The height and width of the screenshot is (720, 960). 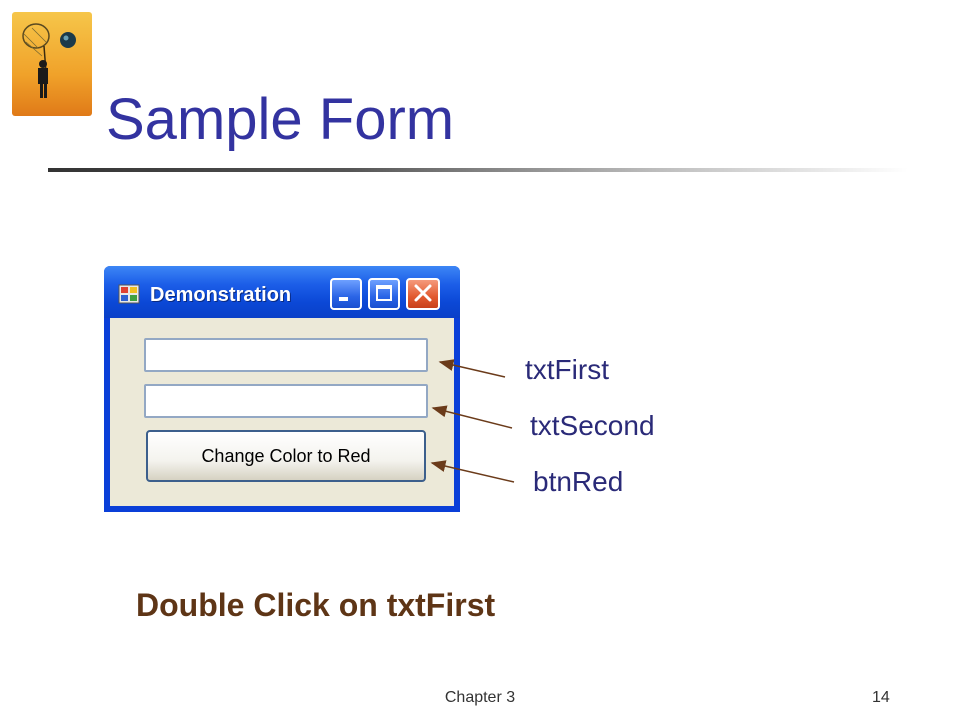 I want to click on form-client-area: Change Color to Red, so click(x=282, y=412).